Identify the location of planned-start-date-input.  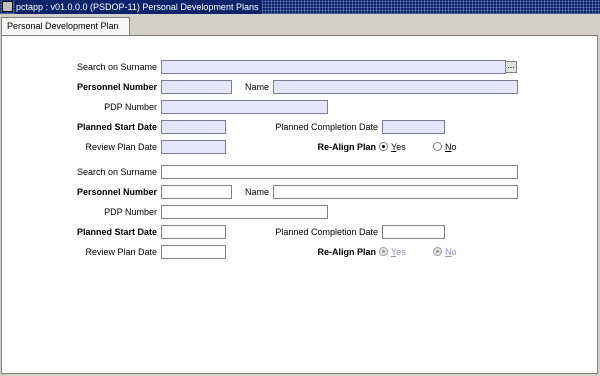
(193, 127).